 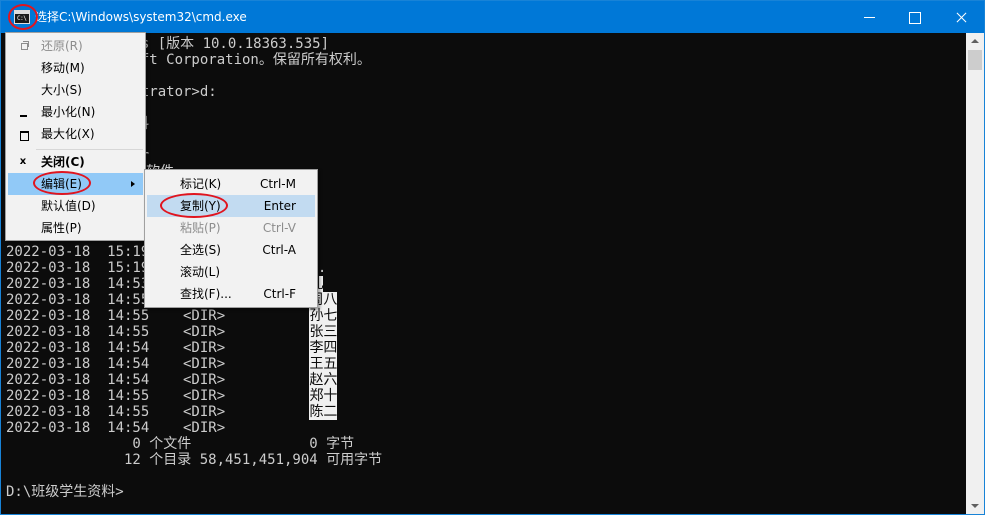 I want to click on menu-item-restore: 还原(R), so click(x=75, y=46).